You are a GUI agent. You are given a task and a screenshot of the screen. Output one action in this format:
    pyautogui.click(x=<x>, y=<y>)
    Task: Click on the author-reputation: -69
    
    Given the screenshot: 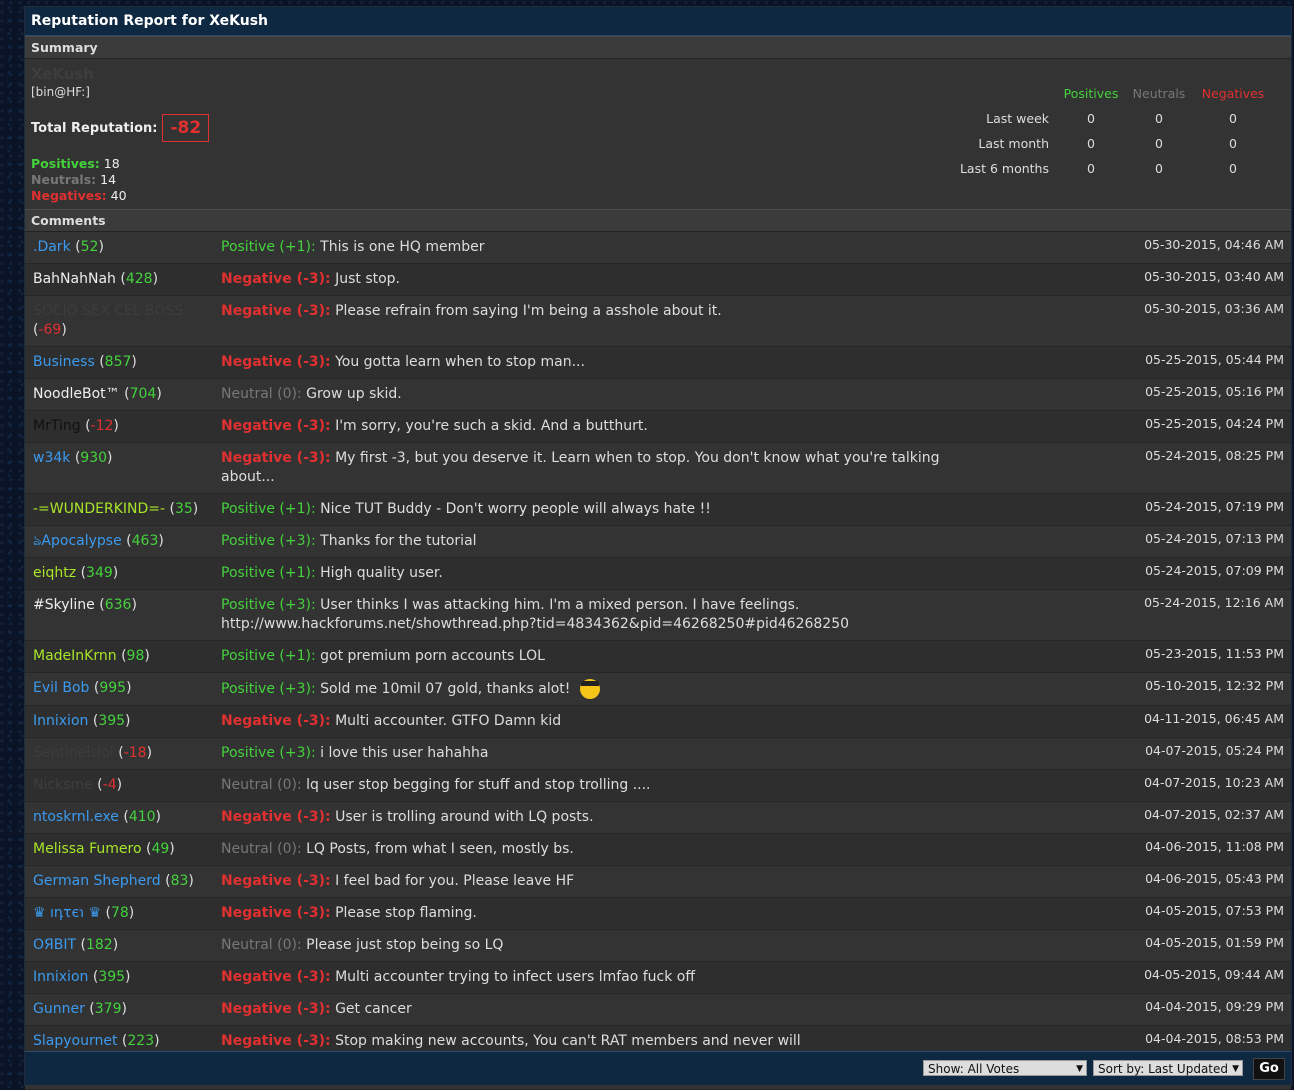 What is the action you would take?
    pyautogui.click(x=49, y=330)
    